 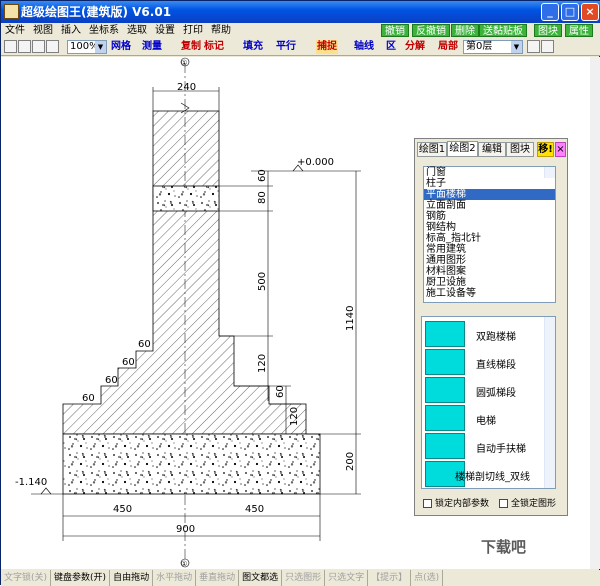 I want to click on status-point: 点(选), so click(x=427, y=578).